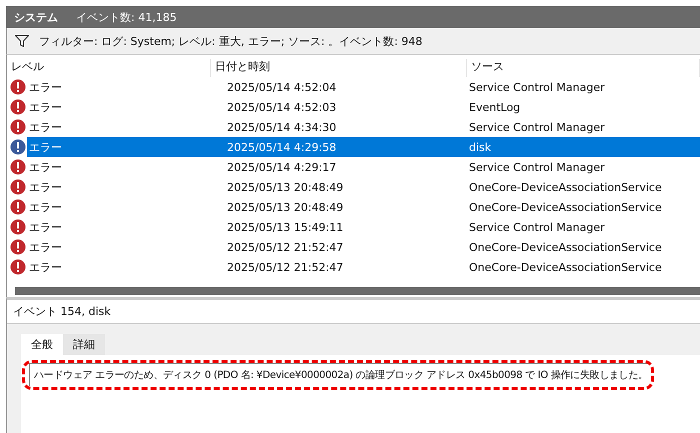 This screenshot has height=433, width=700. What do you see at coordinates (282, 87) in the screenshot?
I see `datetime-cell-text: 2025/05/14 4:52:04` at bounding box center [282, 87].